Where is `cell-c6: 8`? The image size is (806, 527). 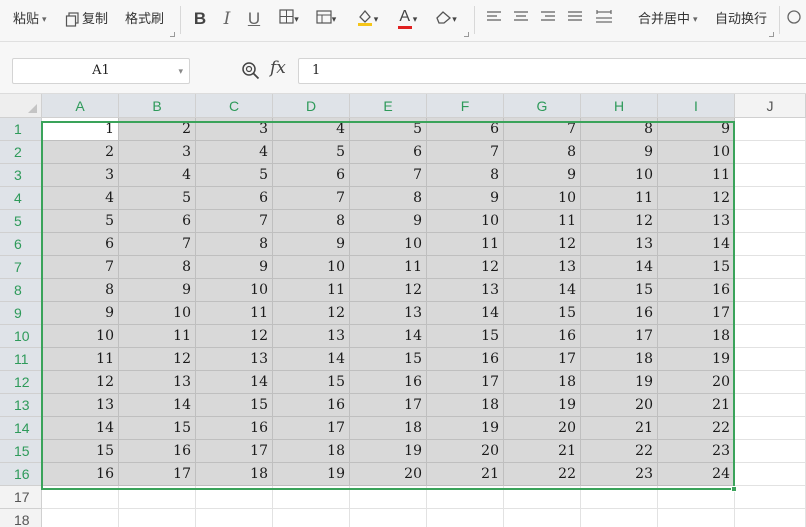 cell-c6: 8 is located at coordinates (234, 244).